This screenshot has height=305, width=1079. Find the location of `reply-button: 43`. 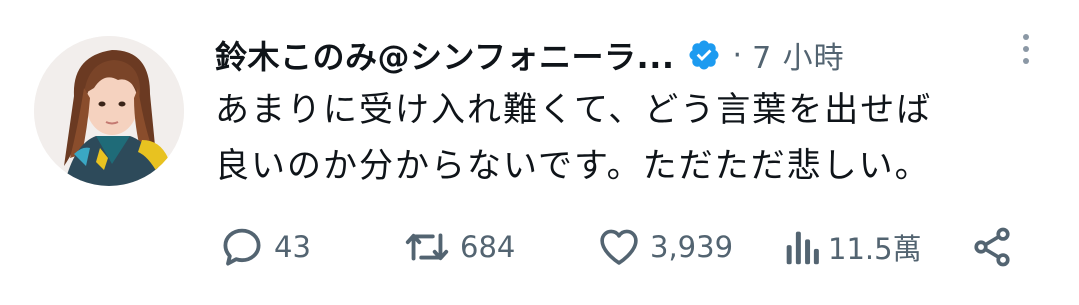

reply-button: 43 is located at coordinates (264, 247).